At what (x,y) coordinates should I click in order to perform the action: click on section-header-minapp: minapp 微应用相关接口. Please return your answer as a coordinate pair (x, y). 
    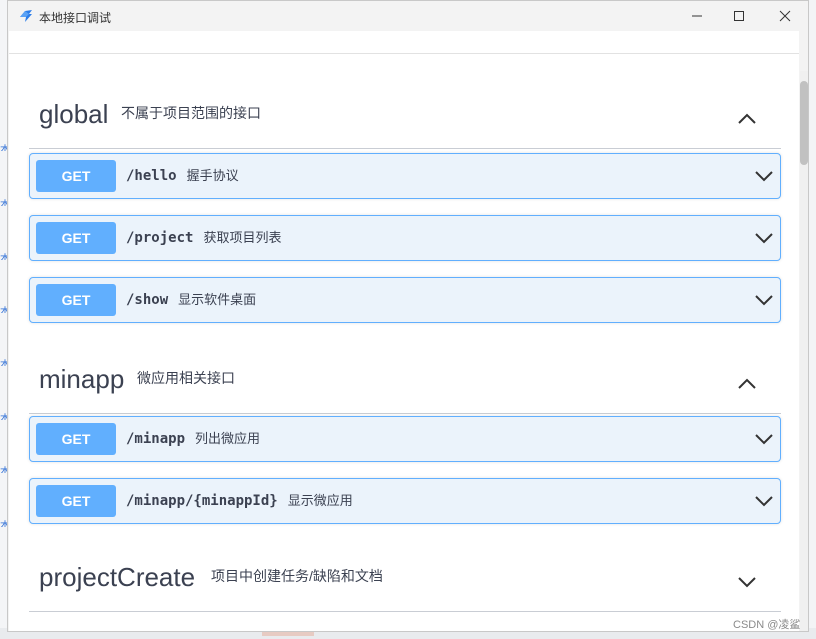
    Looking at the image, I should click on (405, 384).